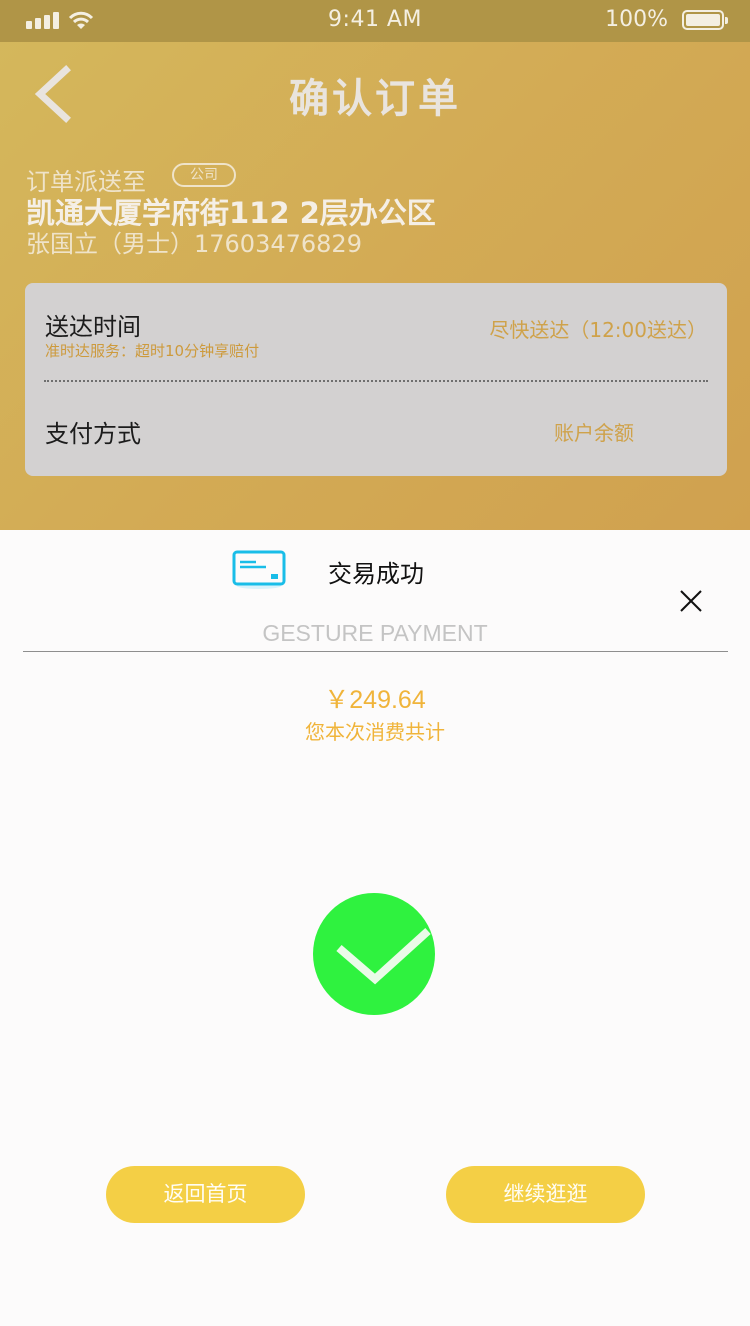  What do you see at coordinates (205, 1194) in the screenshot?
I see `back-to-home-button: 返回首页` at bounding box center [205, 1194].